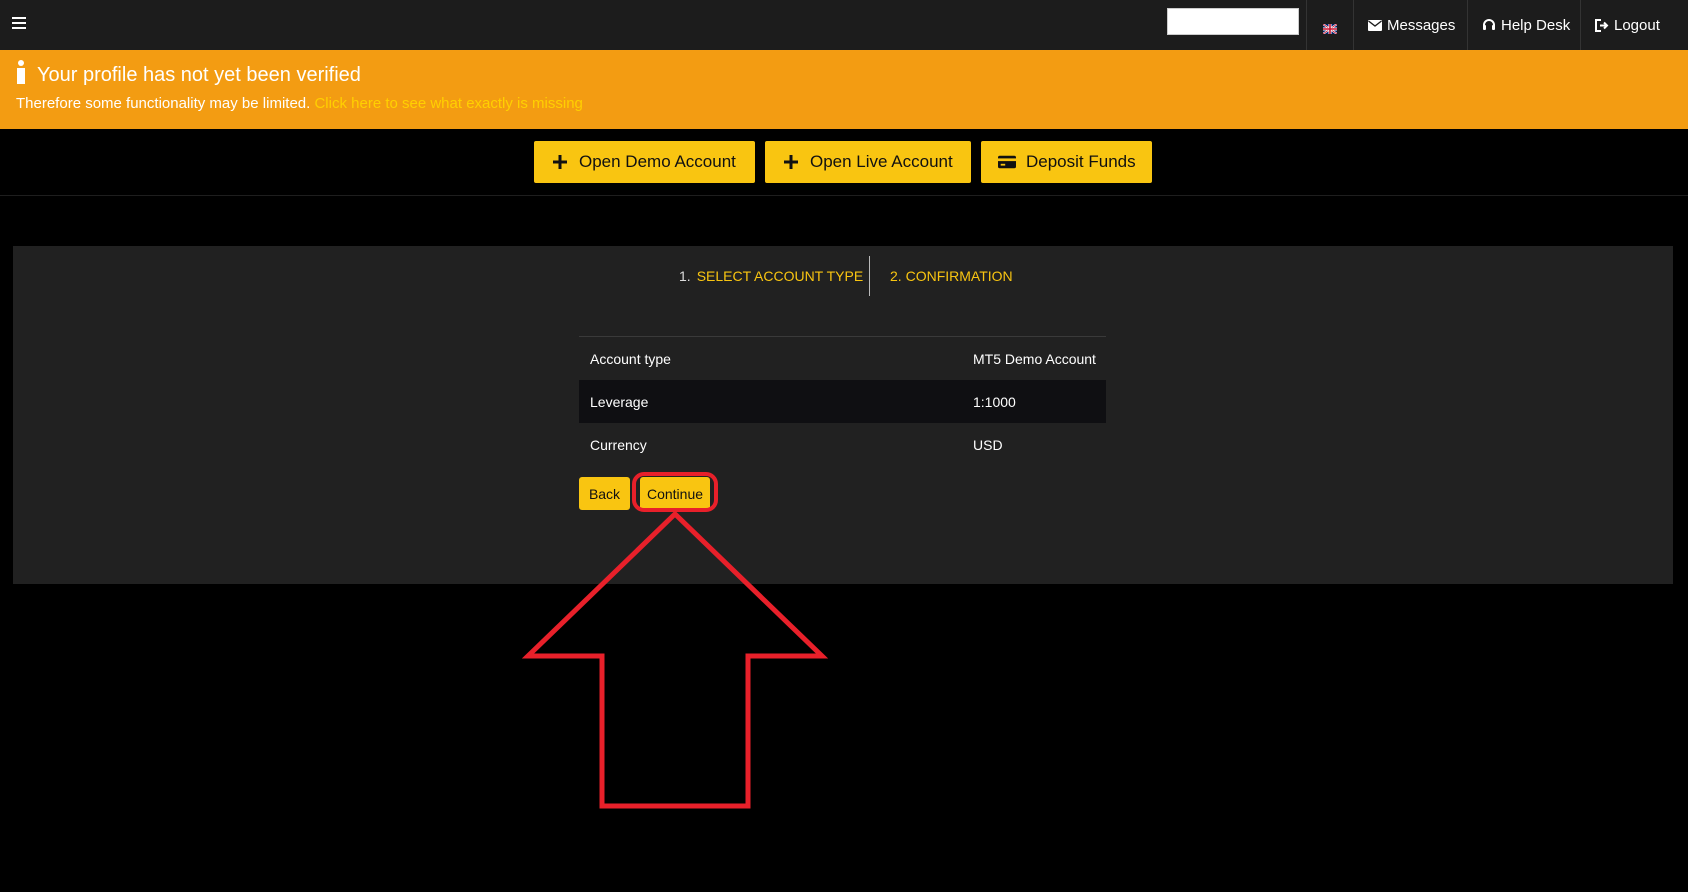 Image resolution: width=1688 pixels, height=892 pixels. What do you see at coordinates (1421, 25) in the screenshot?
I see `messages-label: Messages` at bounding box center [1421, 25].